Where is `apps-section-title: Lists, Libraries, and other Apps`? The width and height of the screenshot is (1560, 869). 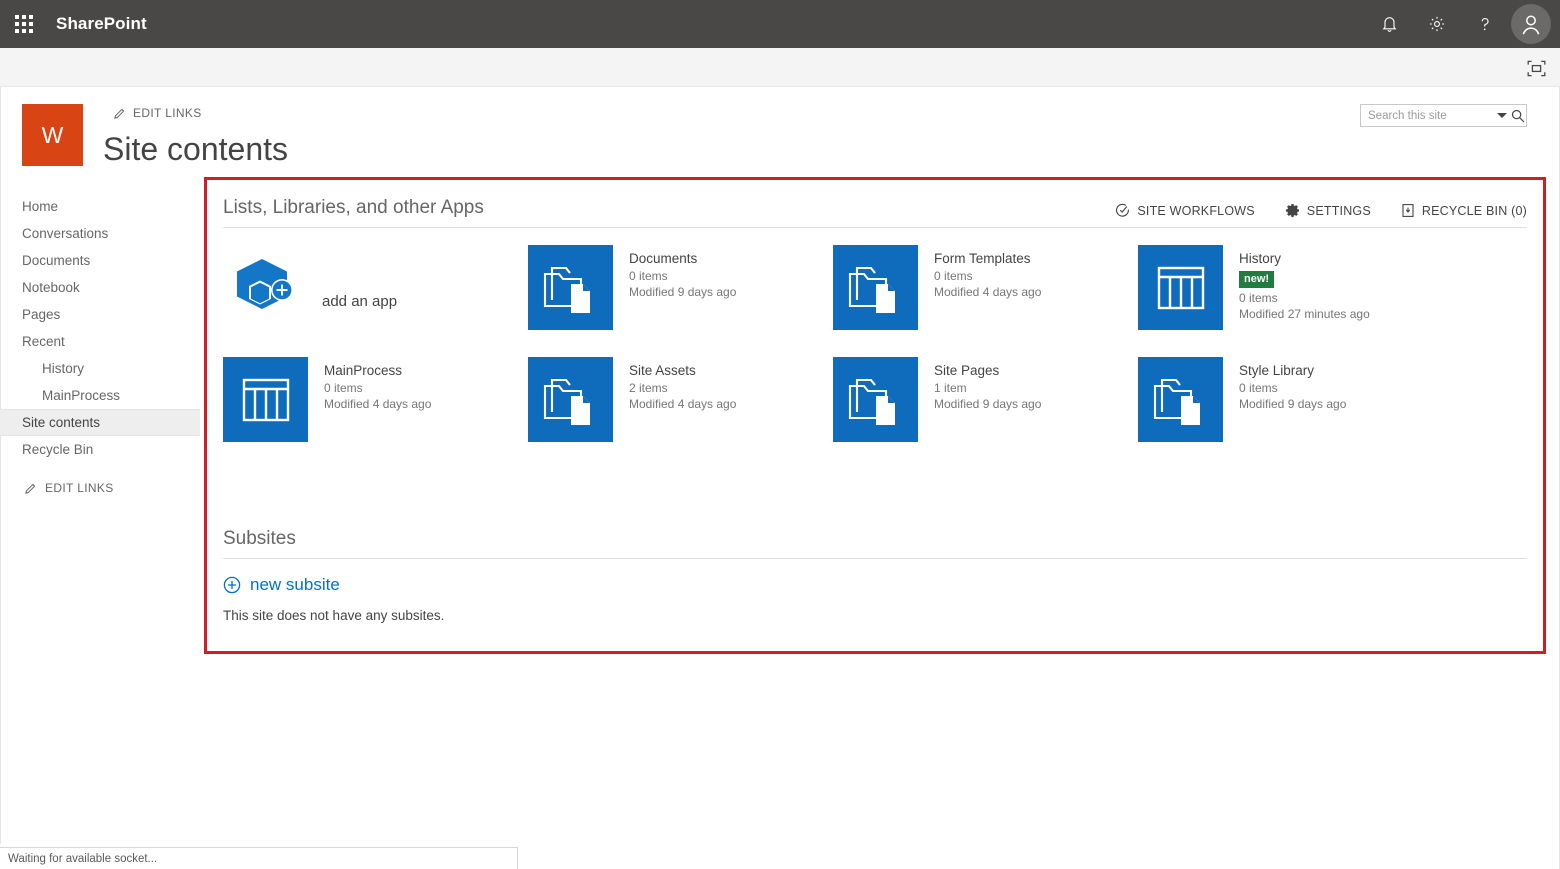
apps-section-title: Lists, Libraries, and other Apps is located at coordinates (353, 207).